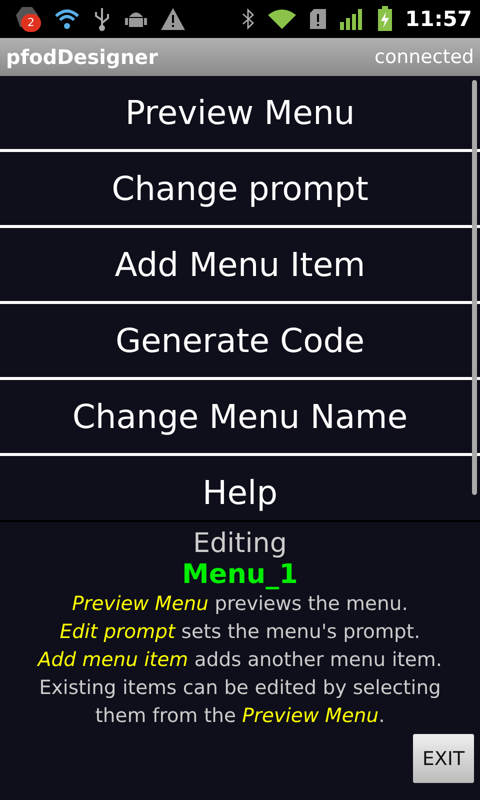 Image resolution: width=480 pixels, height=800 pixels. Describe the element at coordinates (240, 543) in the screenshot. I see `panel-heading: Editing` at that location.